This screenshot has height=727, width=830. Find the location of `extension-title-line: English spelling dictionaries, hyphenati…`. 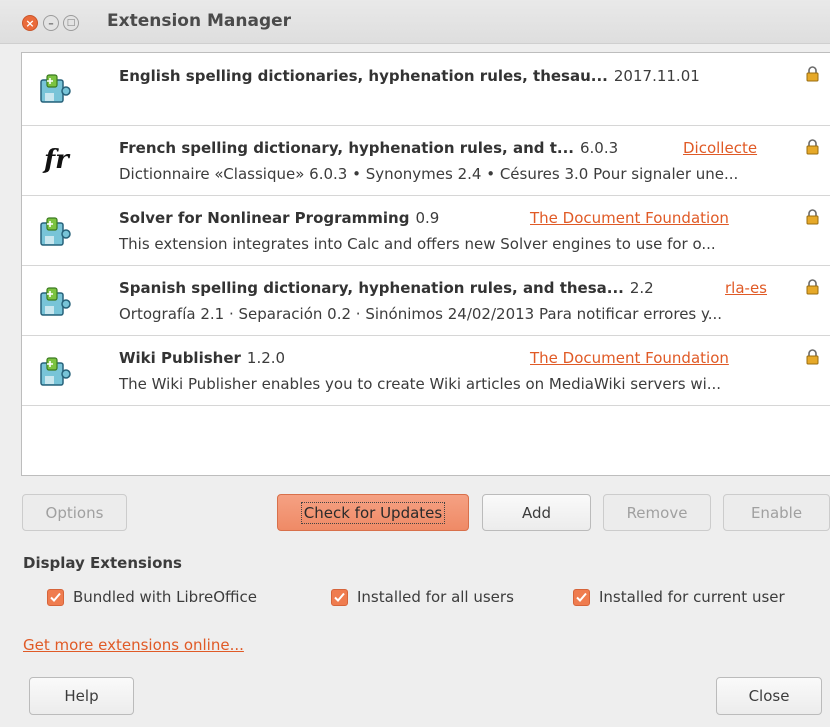

extension-title-line: English spelling dictionaries, hyphenati… is located at coordinates (409, 76).